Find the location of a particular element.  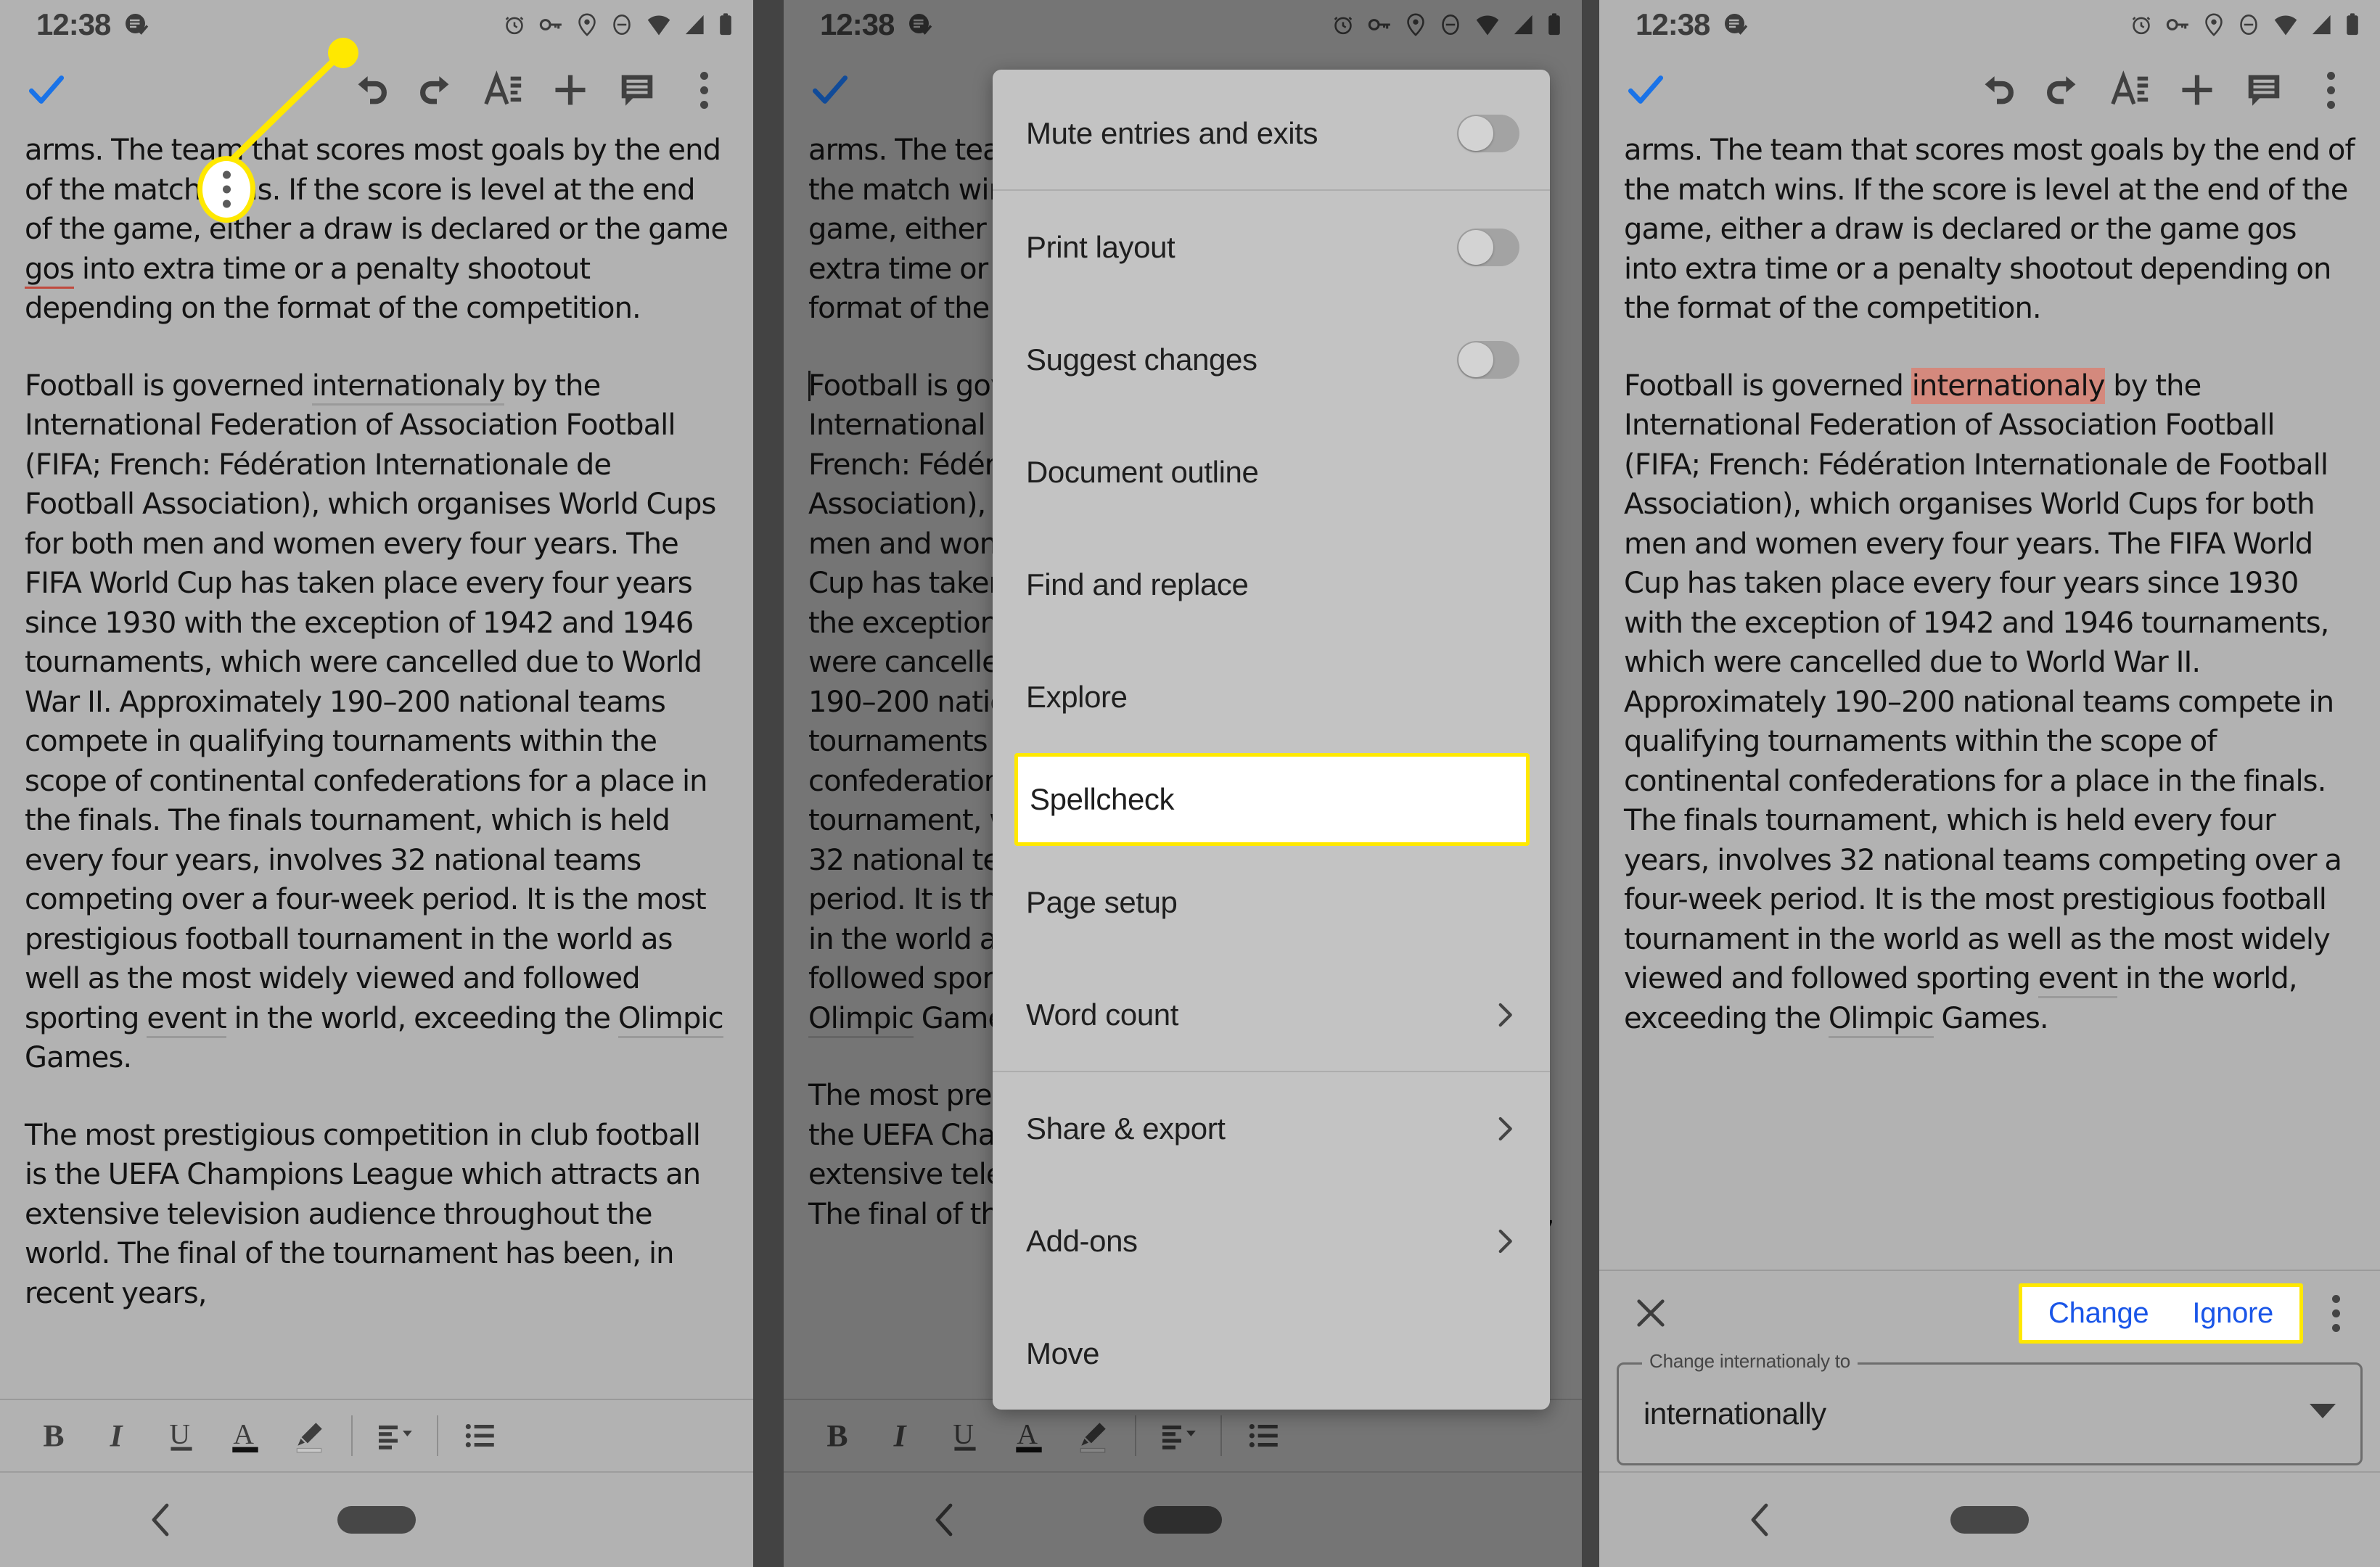

comment-button is located at coordinates (637, 90).